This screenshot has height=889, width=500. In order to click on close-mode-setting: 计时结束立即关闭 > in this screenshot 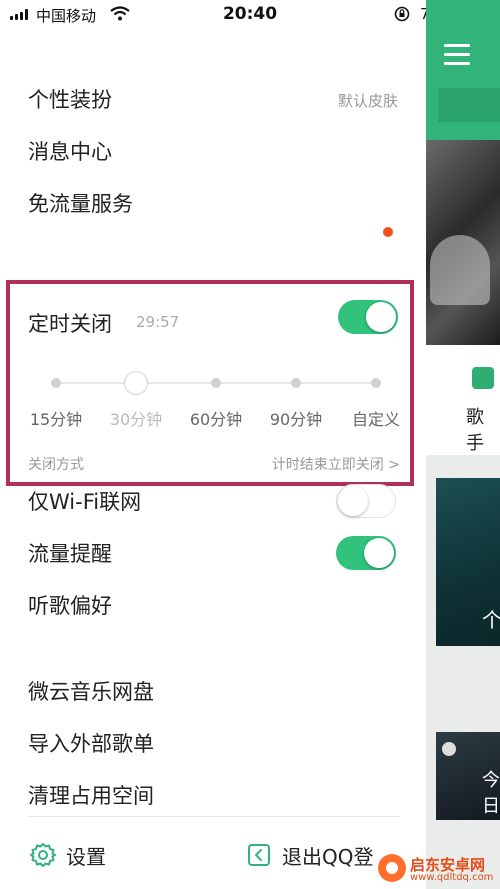, I will do `click(336, 464)`.